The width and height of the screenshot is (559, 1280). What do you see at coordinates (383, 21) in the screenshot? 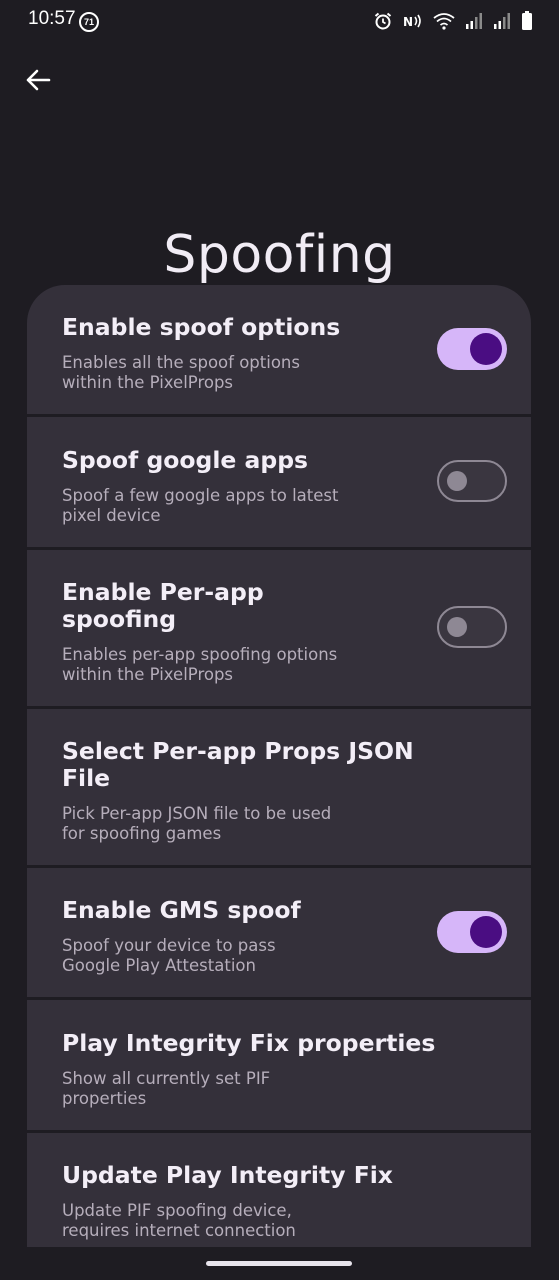
I see `alarm-icon` at bounding box center [383, 21].